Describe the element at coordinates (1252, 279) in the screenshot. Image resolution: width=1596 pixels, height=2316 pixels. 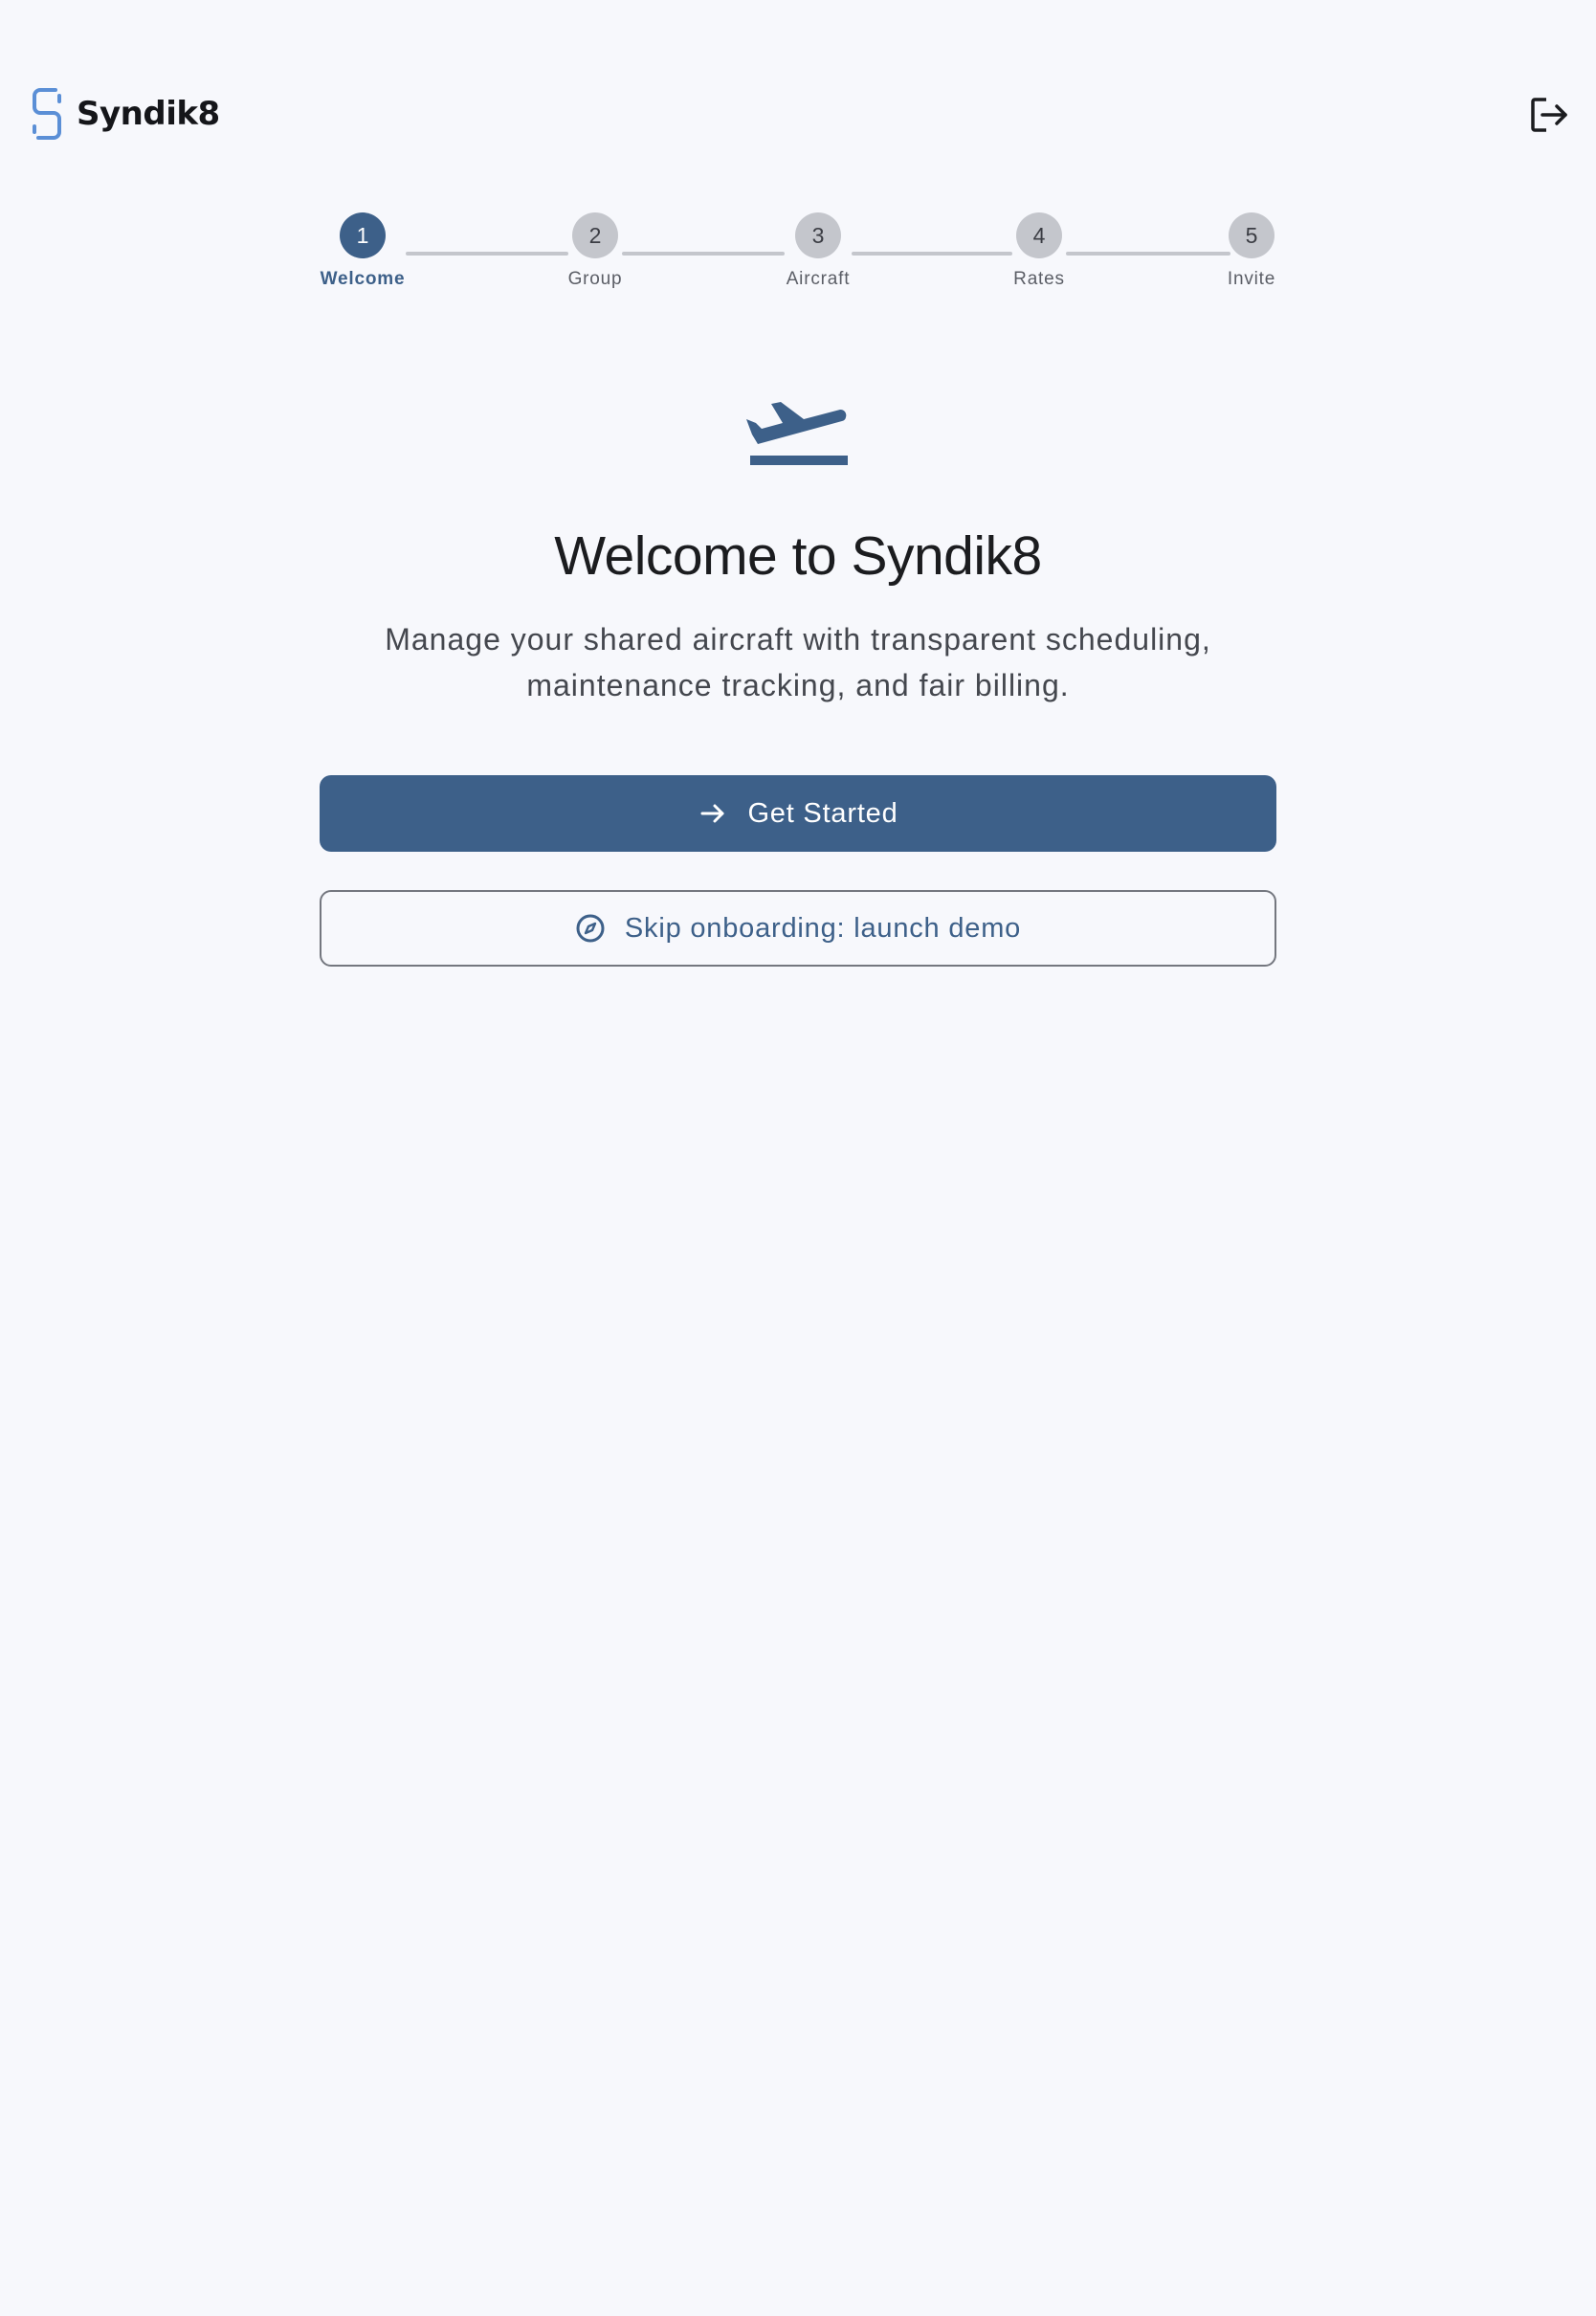
I see `step-label: Invite` at that location.